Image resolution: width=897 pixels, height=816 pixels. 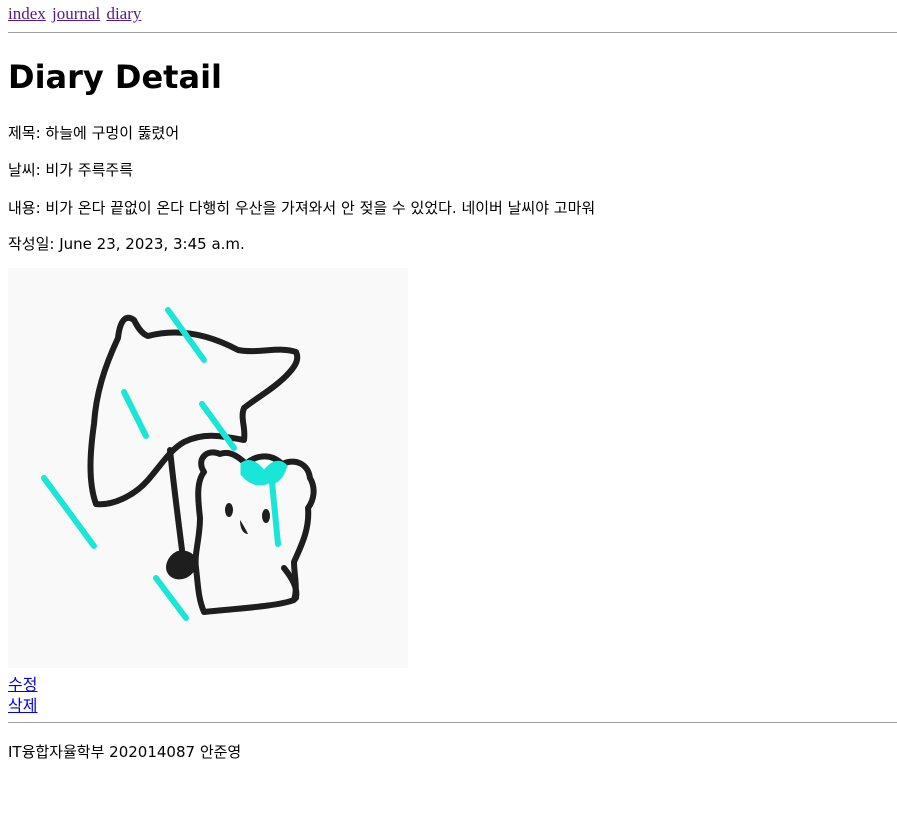 I want to click on nav-link-journal: journal, so click(x=76, y=13).